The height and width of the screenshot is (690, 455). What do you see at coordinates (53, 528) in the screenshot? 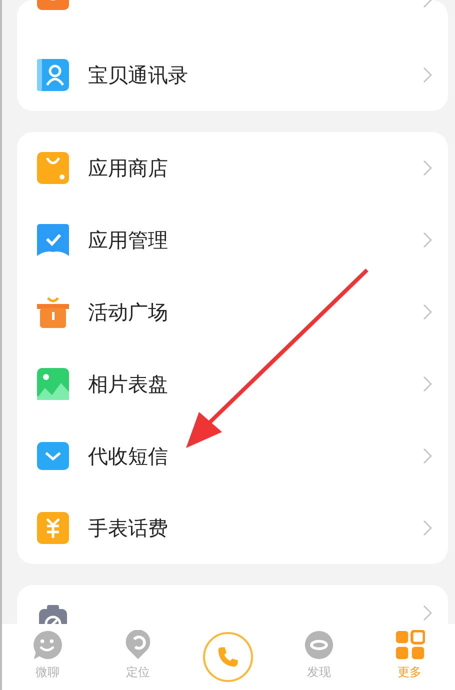
I see `yuan-icon` at bounding box center [53, 528].